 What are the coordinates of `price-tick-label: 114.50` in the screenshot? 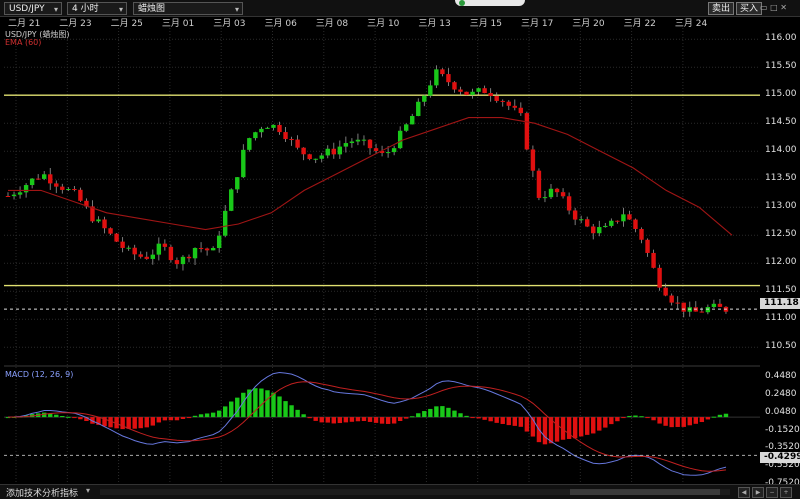 It's located at (781, 122).